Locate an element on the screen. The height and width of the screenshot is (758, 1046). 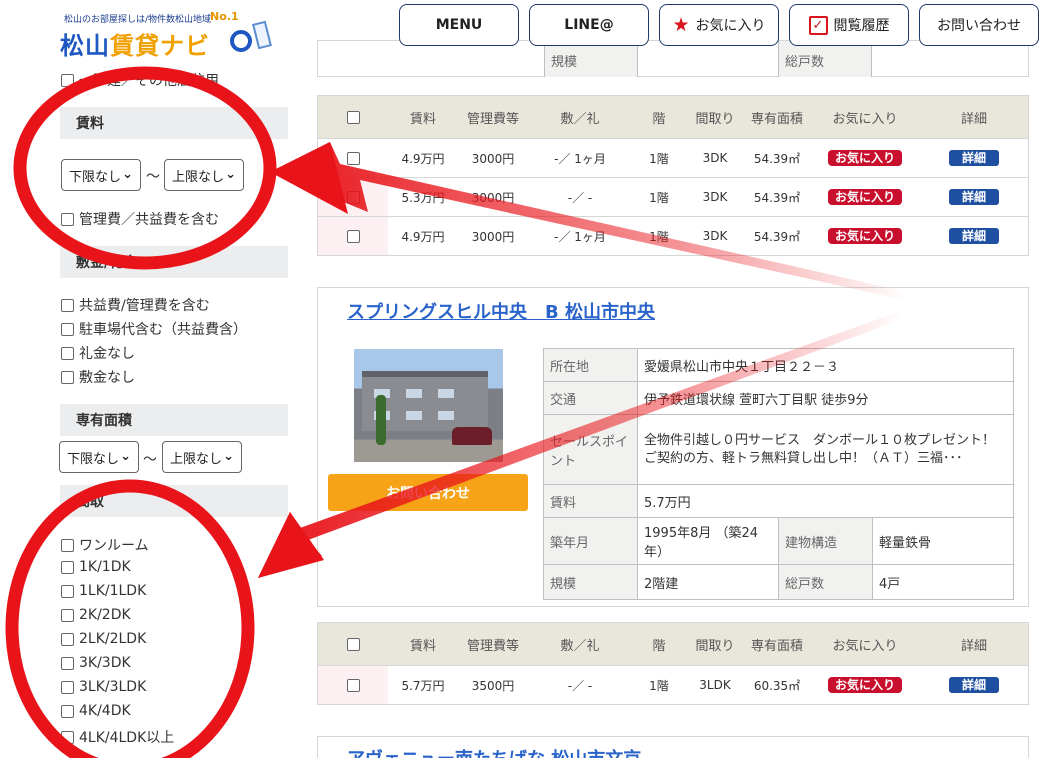
checkbox-layout-option: 2LK/2LDK is located at coordinates (103, 639).